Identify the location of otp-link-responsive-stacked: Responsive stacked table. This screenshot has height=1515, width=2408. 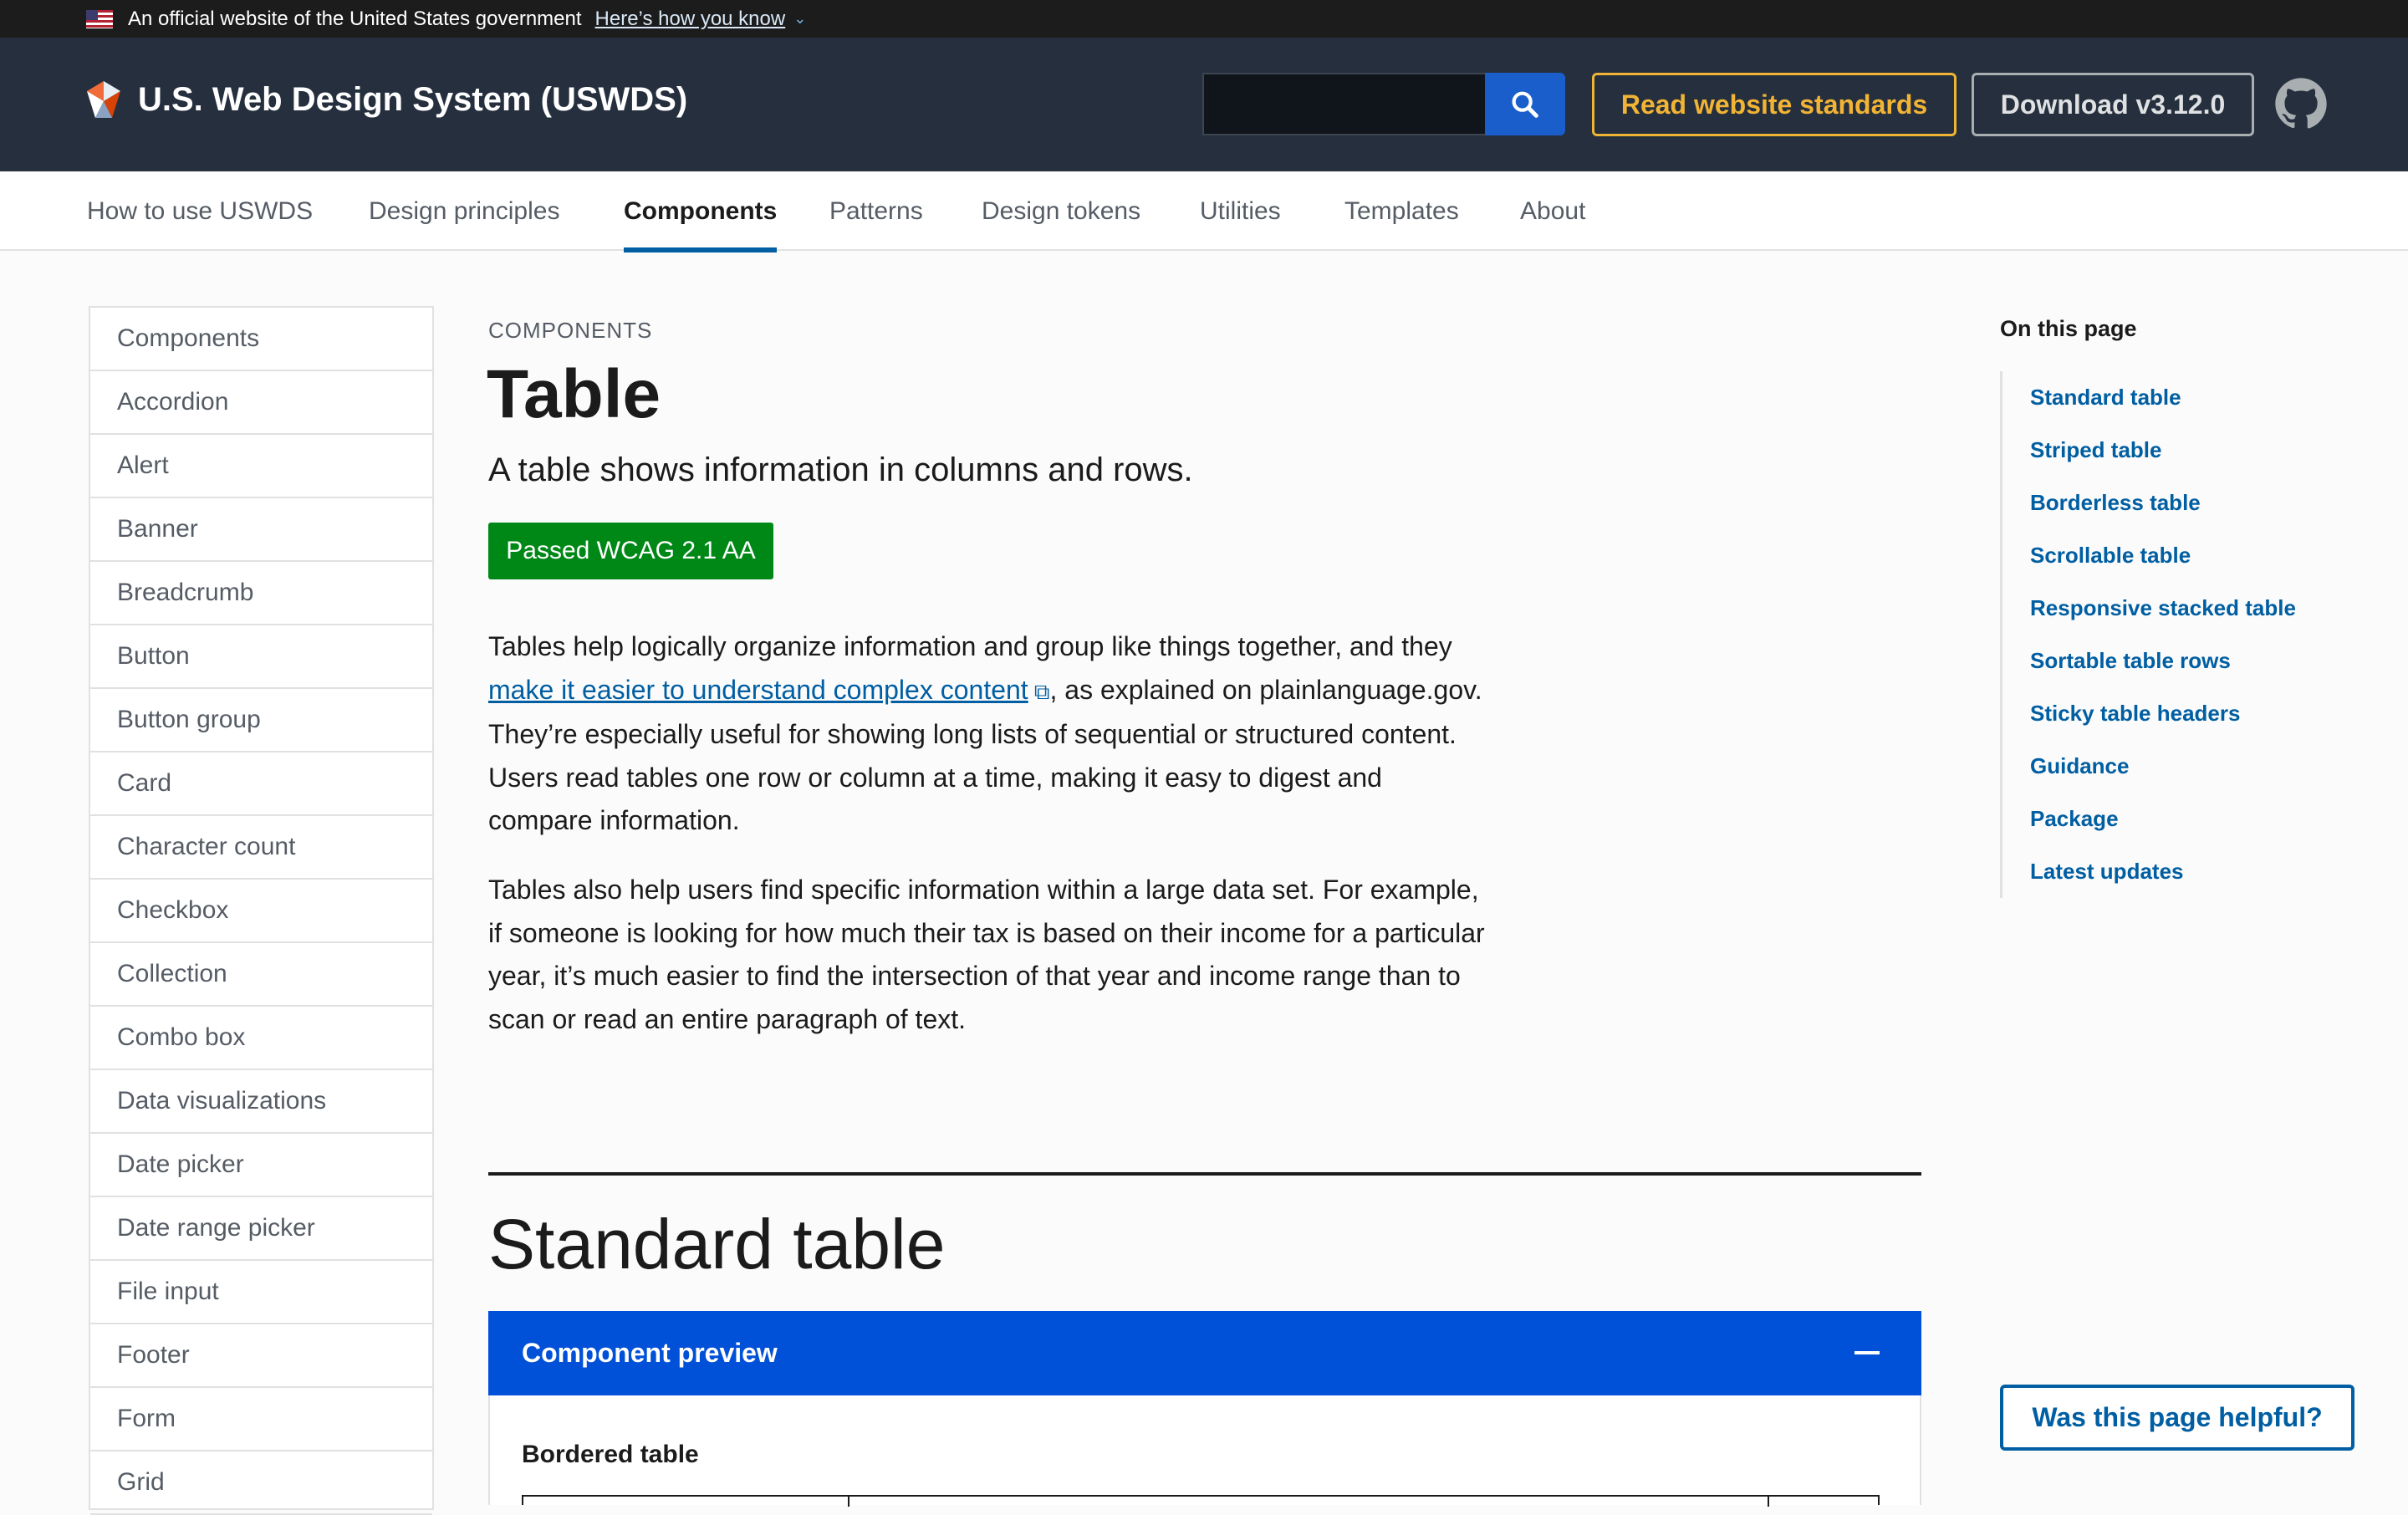
(2163, 608).